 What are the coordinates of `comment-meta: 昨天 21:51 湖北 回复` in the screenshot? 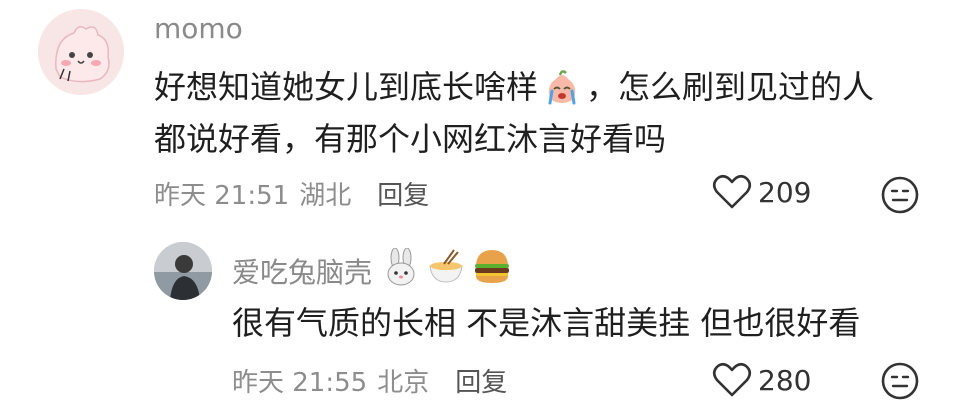 It's located at (291, 193).